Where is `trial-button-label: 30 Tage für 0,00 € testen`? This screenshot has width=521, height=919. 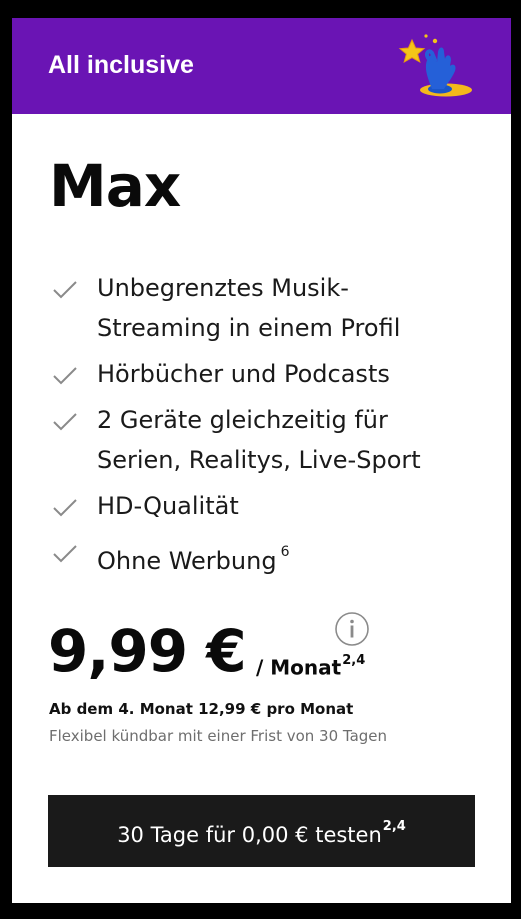
trial-button-label: 30 Tage für 0,00 € testen is located at coordinates (249, 835).